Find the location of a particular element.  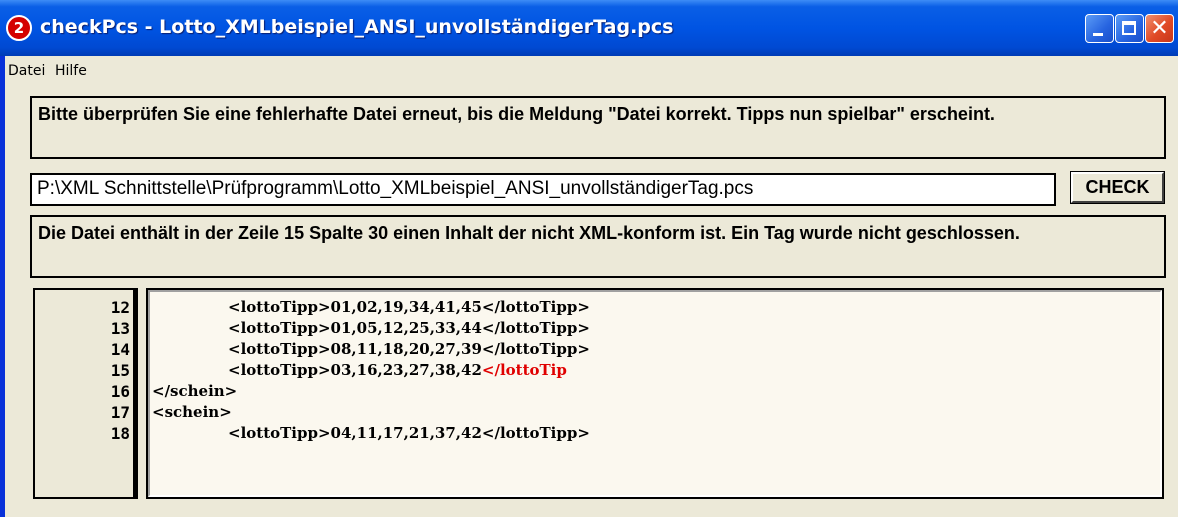

menu-datei: Datei is located at coordinates (26, 71).